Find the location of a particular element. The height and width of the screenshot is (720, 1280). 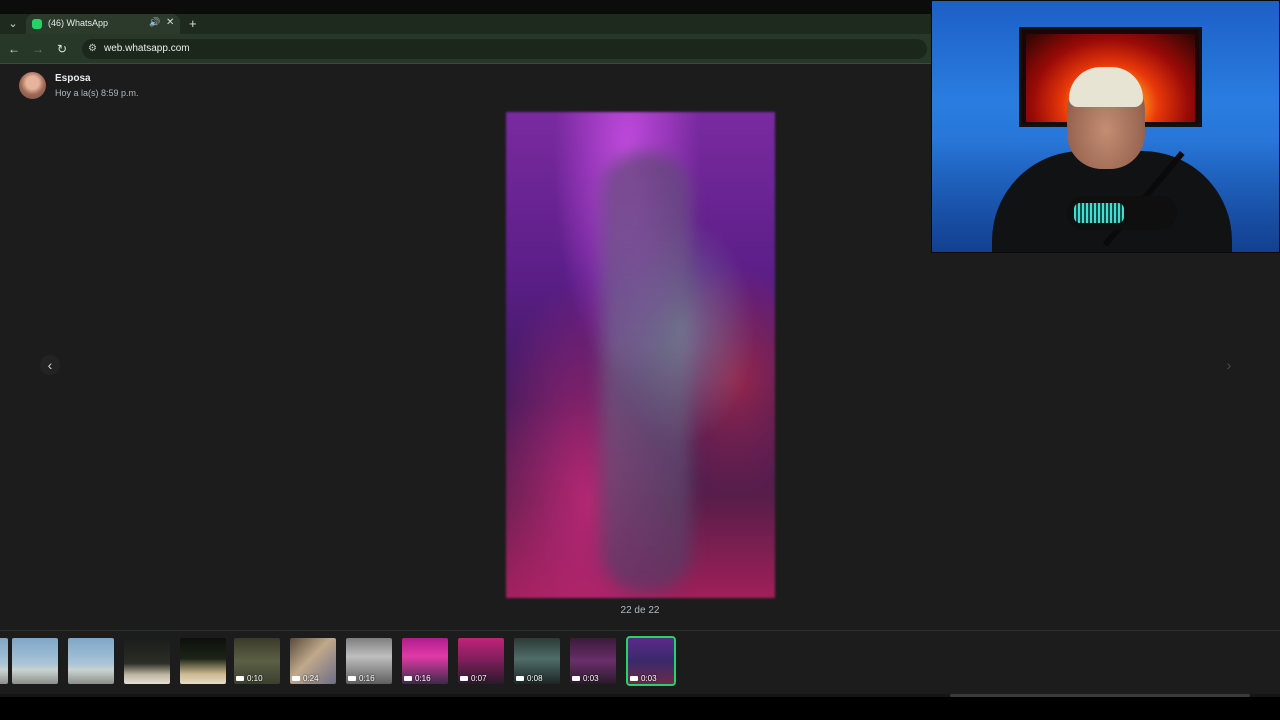

video-duration-text: 0:08 is located at coordinates (535, 678).